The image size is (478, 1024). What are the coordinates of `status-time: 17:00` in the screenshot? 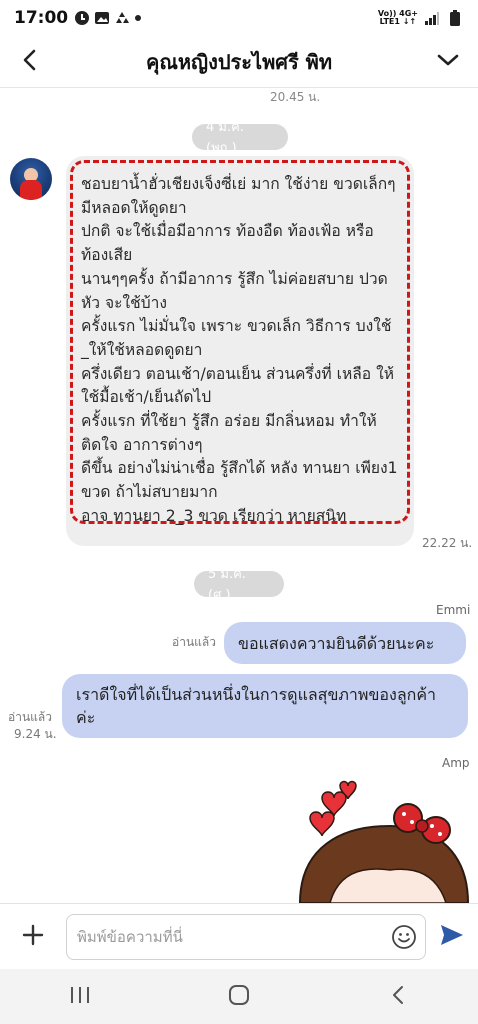 It's located at (41, 18).